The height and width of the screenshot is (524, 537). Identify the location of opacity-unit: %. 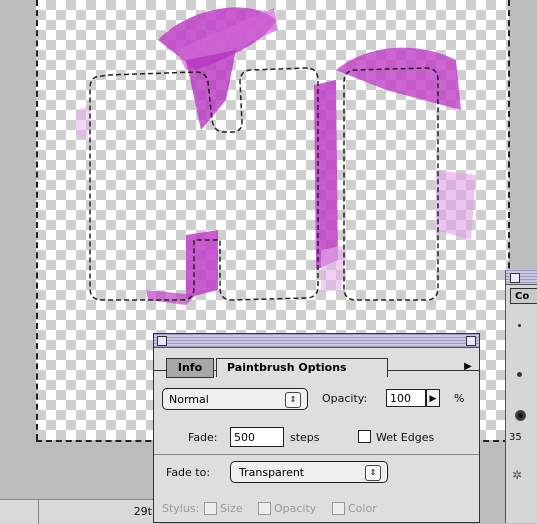
(459, 398).